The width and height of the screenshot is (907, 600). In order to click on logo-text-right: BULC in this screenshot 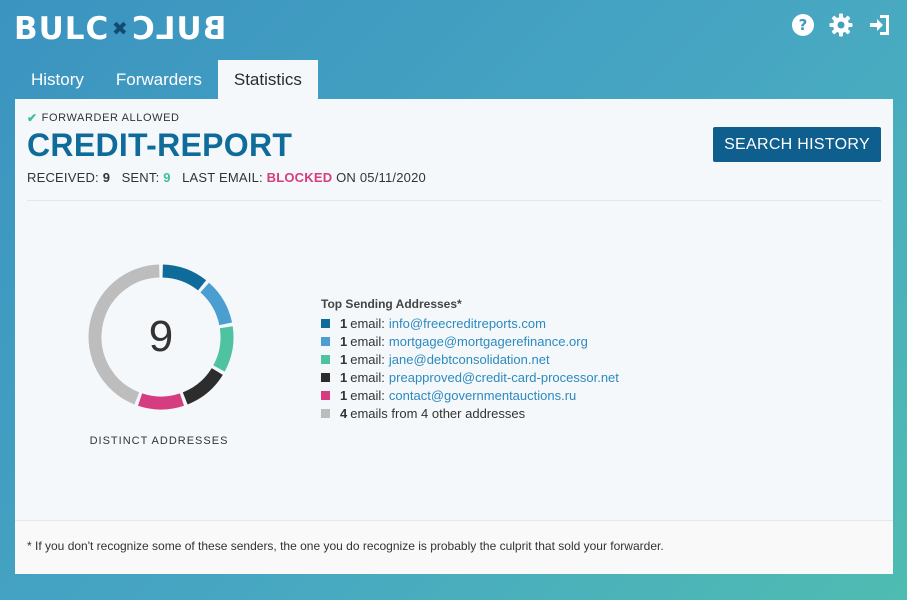, I will do `click(179, 29)`.